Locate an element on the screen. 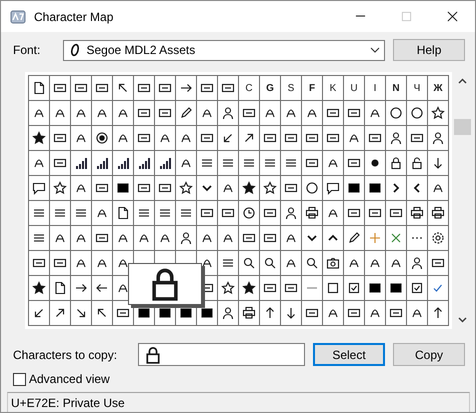 This screenshot has height=413, width=476. font-dropdown: Segoe MDL2 Assets is located at coordinates (224, 50).